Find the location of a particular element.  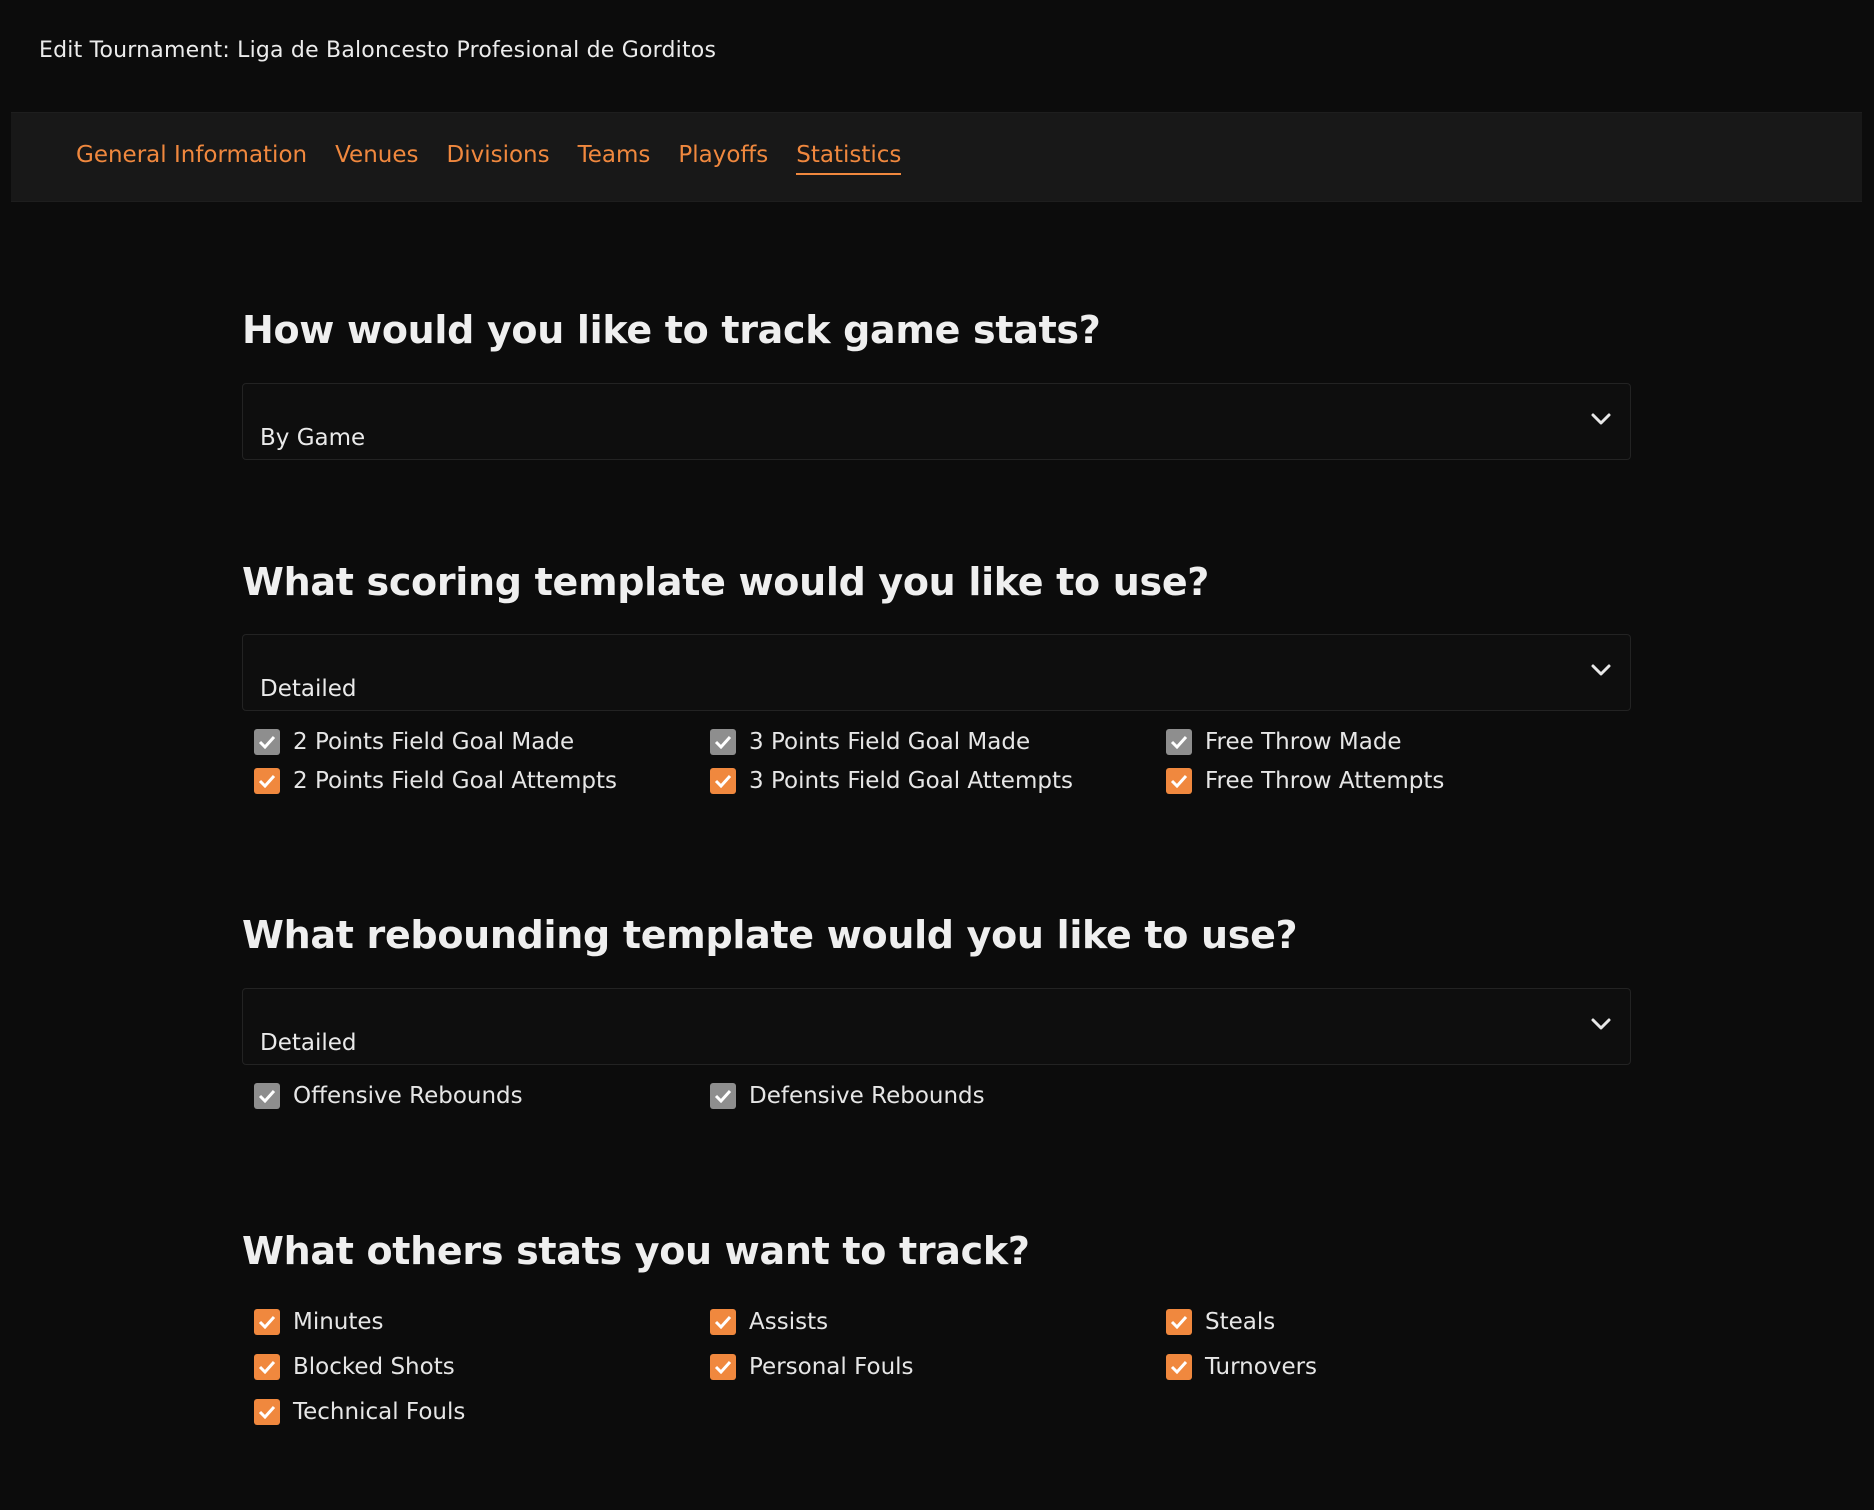

checkbox-free-throw-attempts: Free Throw Attempts is located at coordinates (1394, 781).